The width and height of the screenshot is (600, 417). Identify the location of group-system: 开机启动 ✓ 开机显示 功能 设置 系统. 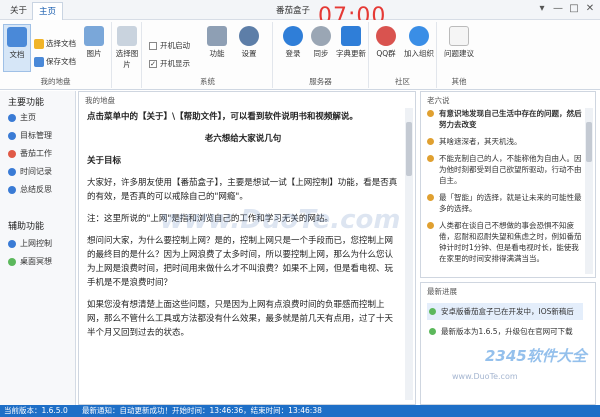
(208, 55).